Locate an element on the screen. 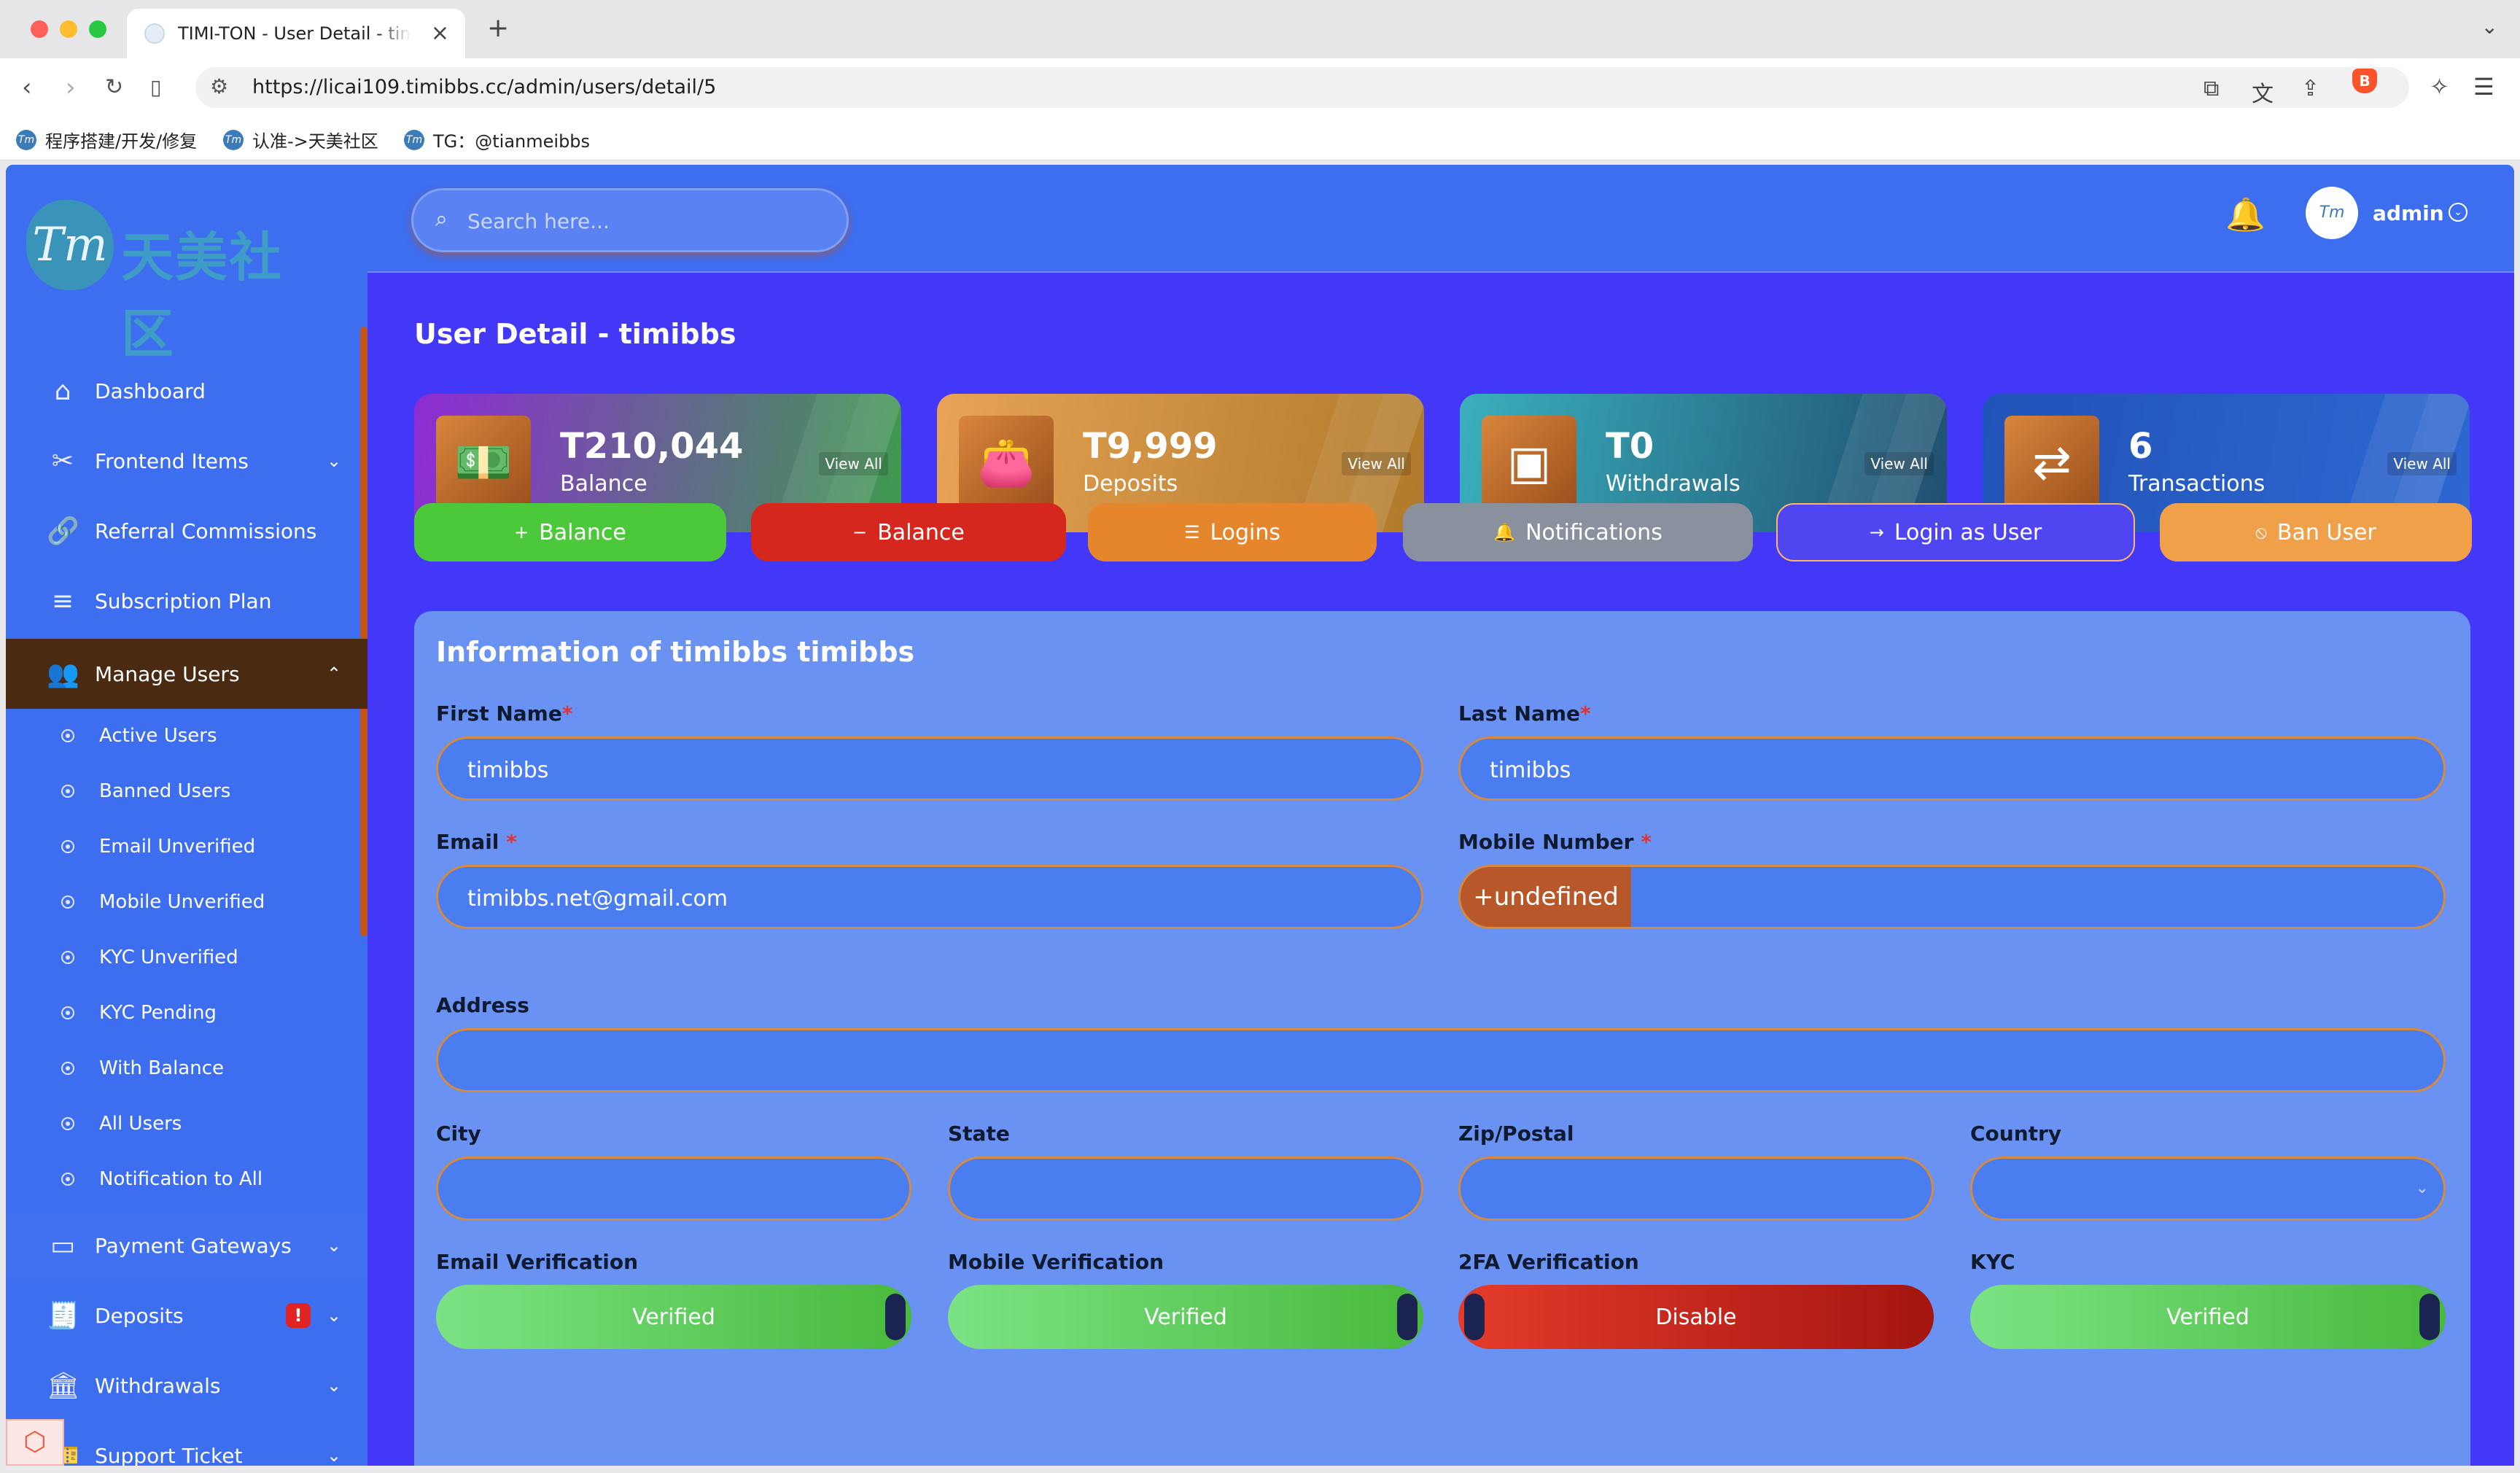  translate-icon: 文 is located at coordinates (2263, 92).